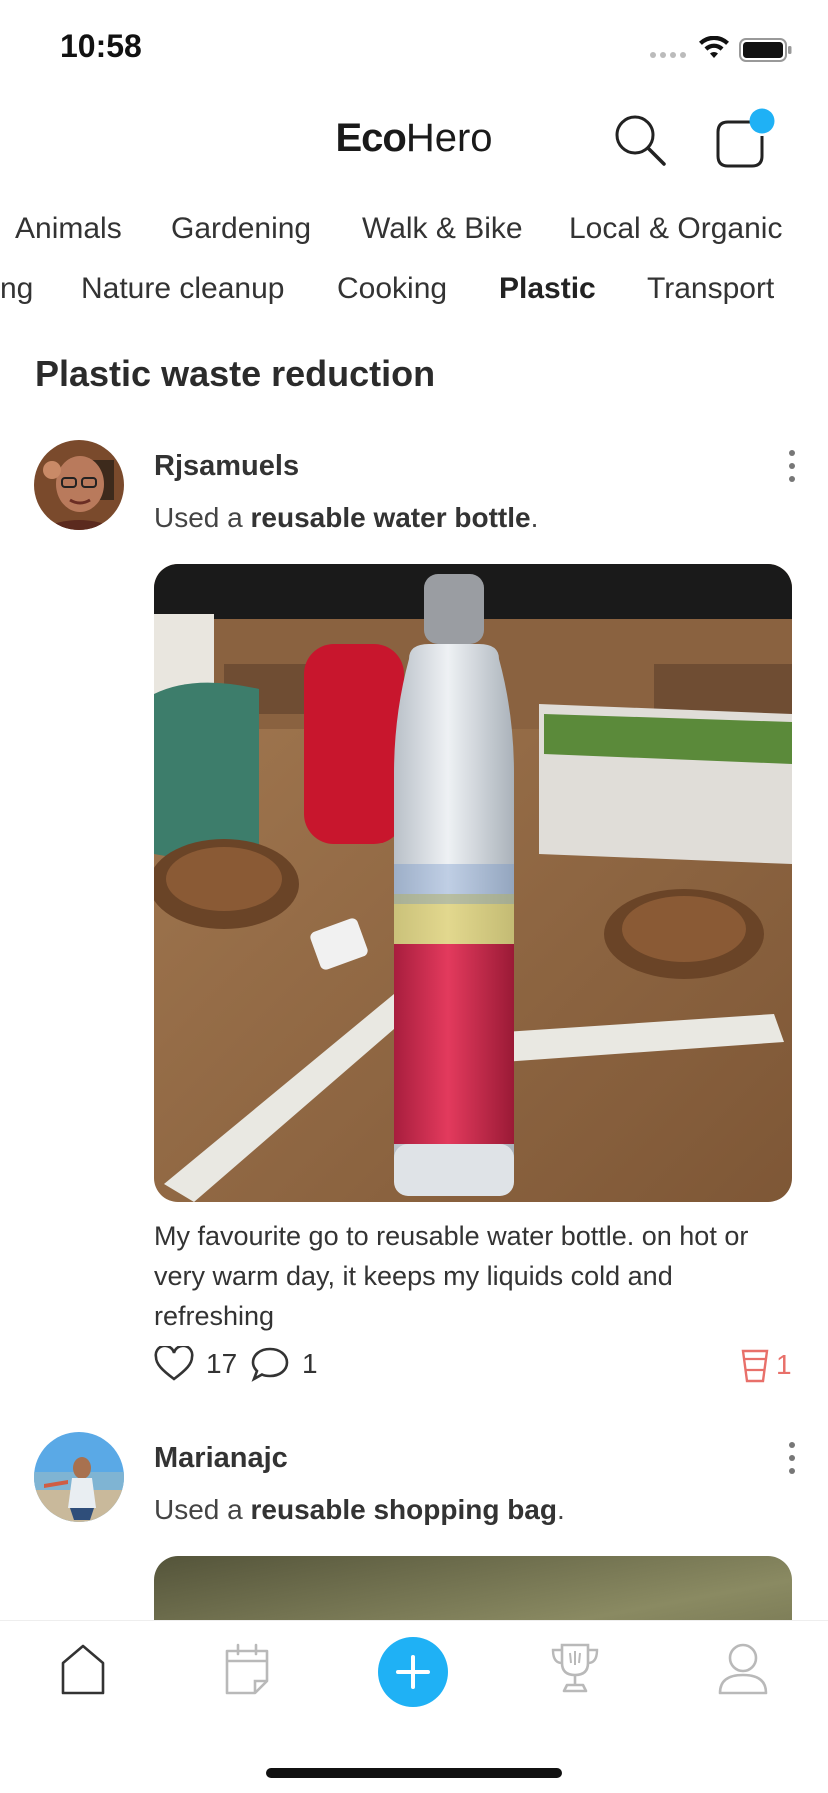  What do you see at coordinates (370, 138) in the screenshot?
I see `brand-bold: Eco` at bounding box center [370, 138].